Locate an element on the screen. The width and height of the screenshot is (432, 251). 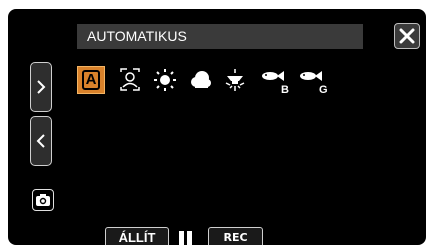
scene-auto-button: A is located at coordinates (91, 80).